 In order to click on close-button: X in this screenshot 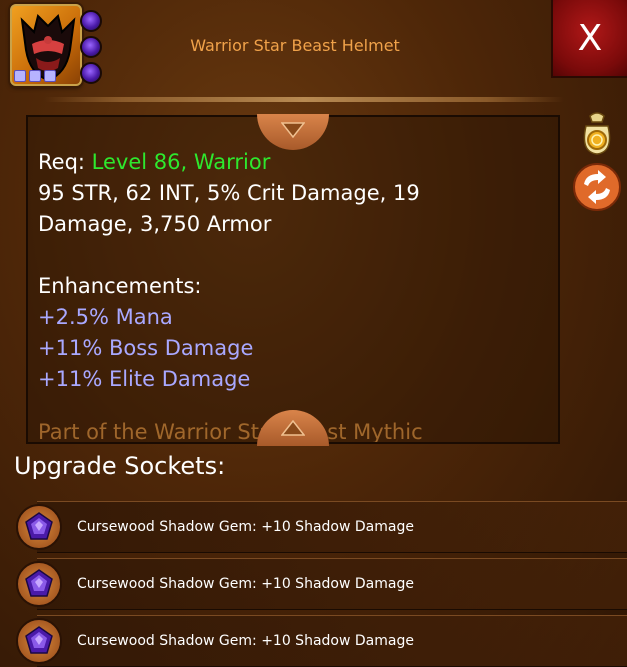, I will do `click(589, 39)`.